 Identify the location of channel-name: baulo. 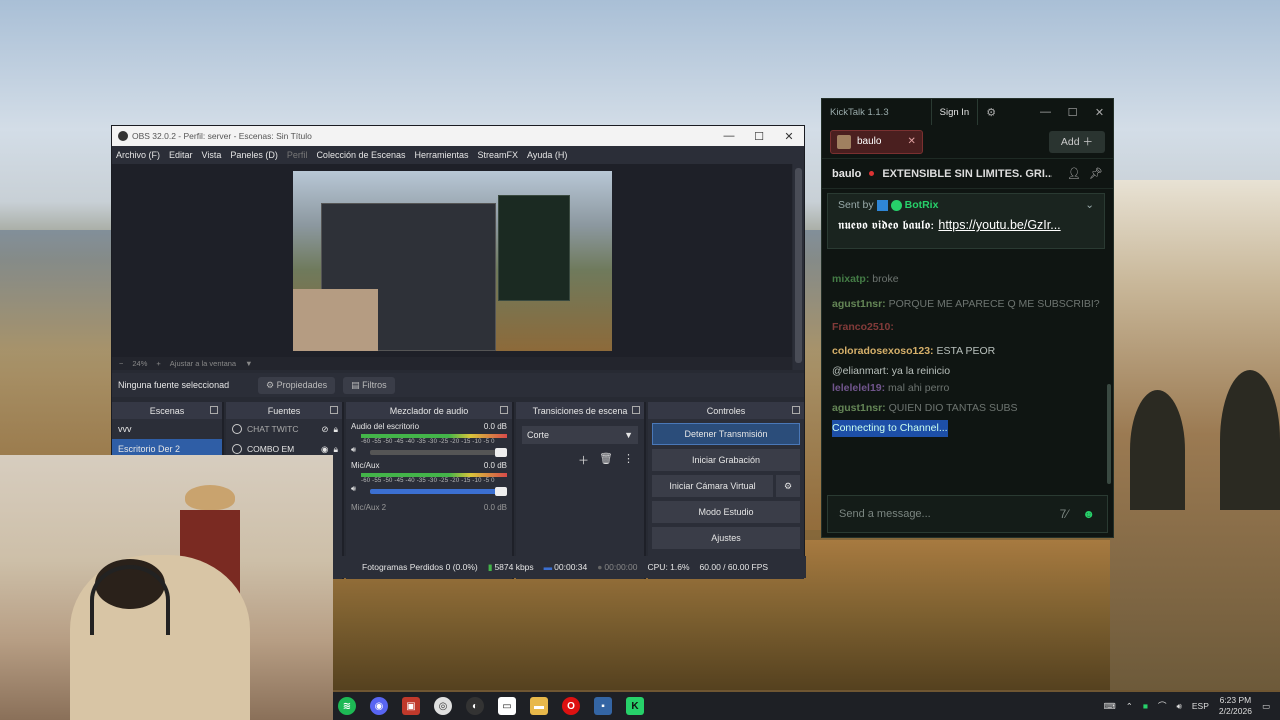
(846, 174).